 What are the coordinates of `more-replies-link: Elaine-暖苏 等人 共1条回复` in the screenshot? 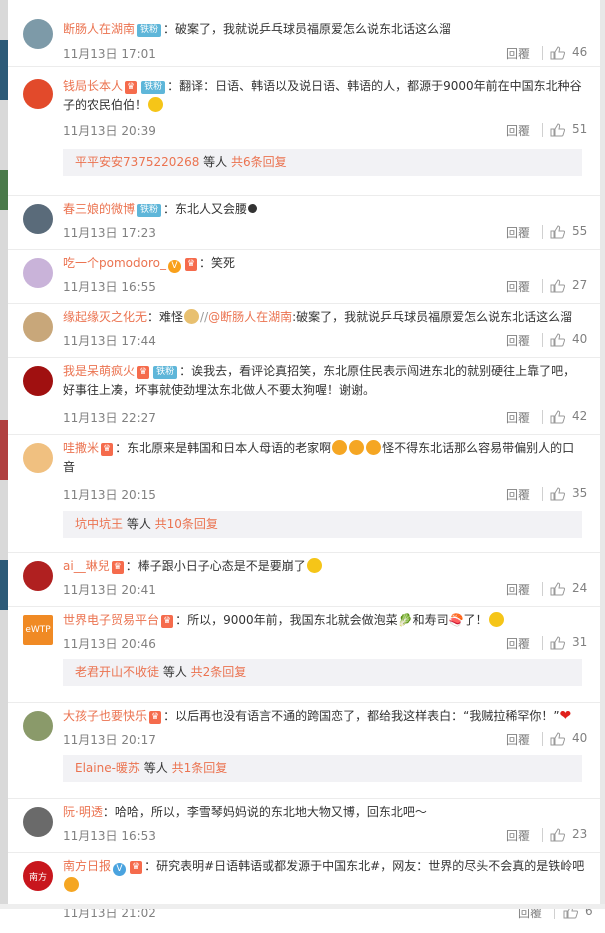 It's located at (322, 768).